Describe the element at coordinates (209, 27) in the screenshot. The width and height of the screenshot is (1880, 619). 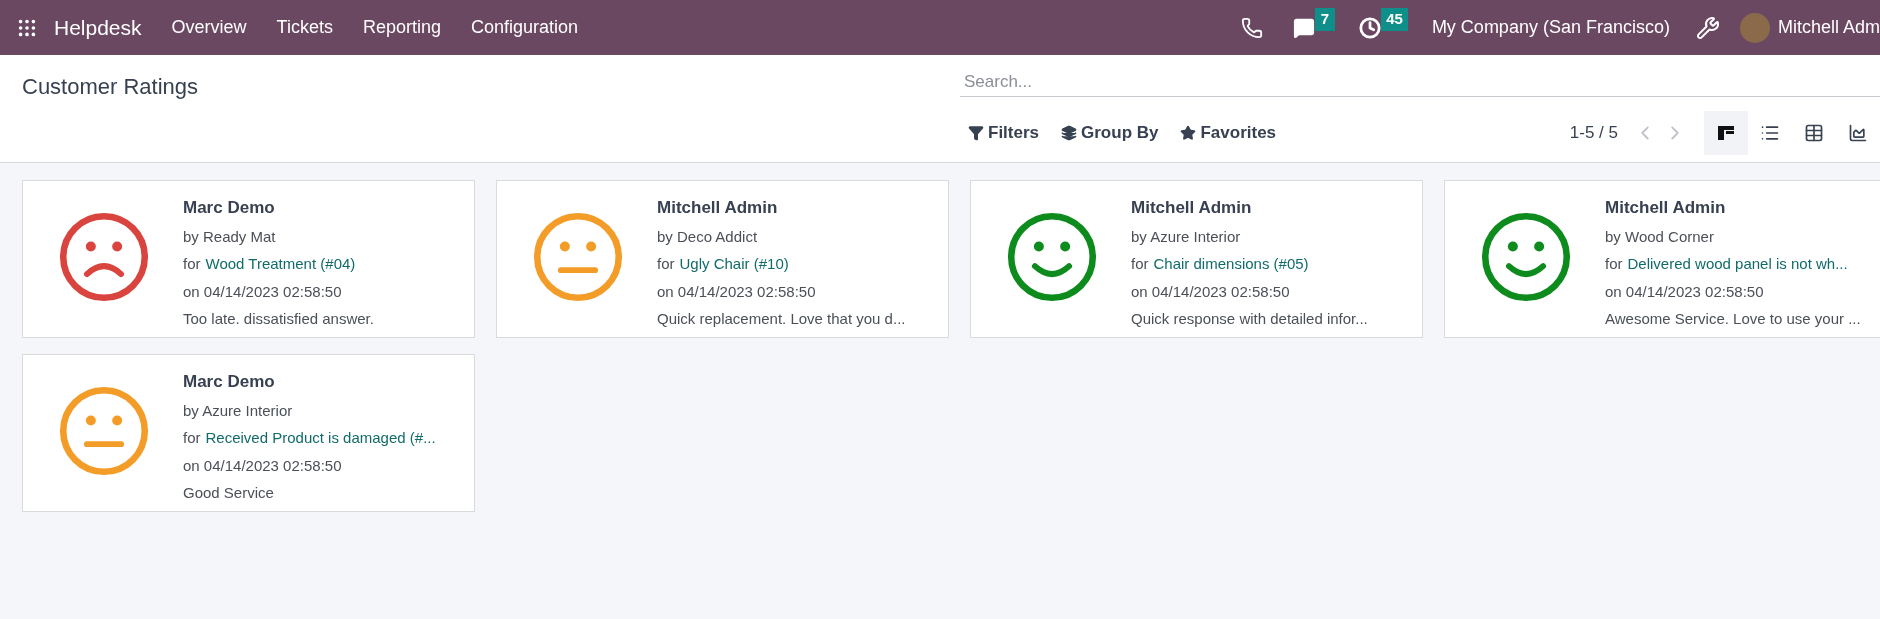
I see `menu-item: Overview` at that location.